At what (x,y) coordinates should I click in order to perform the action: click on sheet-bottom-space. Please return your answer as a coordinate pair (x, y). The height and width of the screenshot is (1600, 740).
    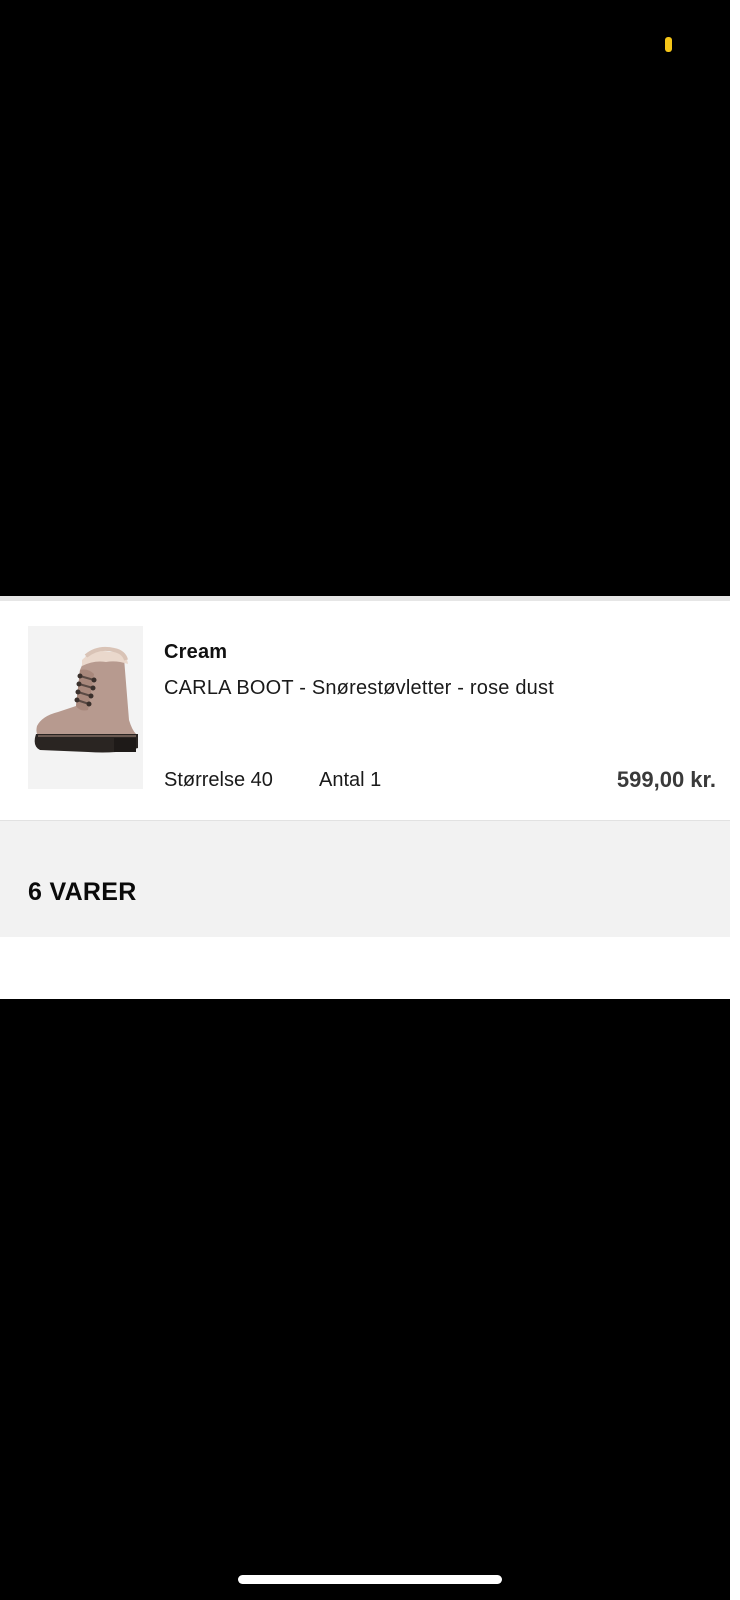
    Looking at the image, I should click on (370, 968).